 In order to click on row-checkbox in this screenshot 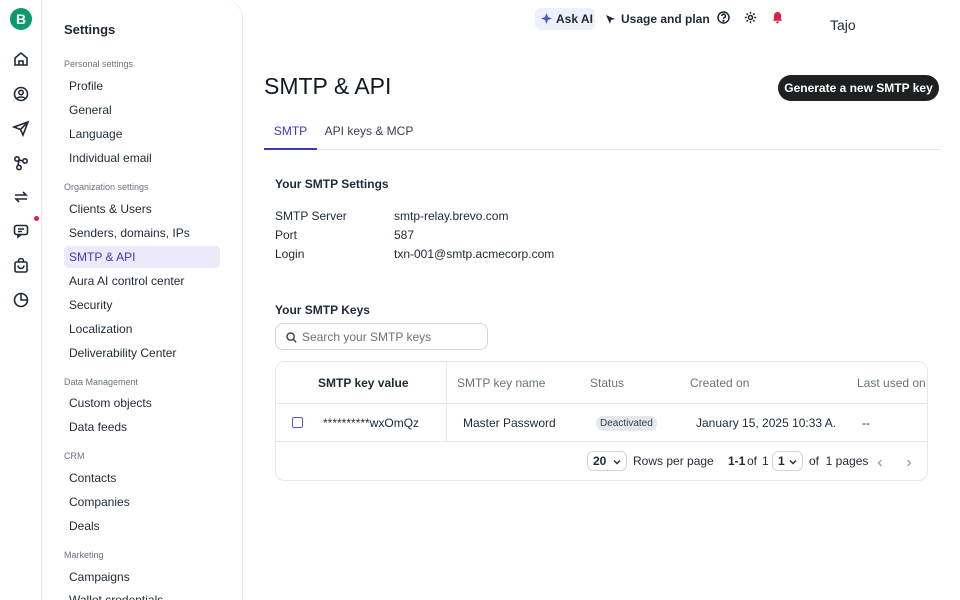, I will do `click(297, 422)`.